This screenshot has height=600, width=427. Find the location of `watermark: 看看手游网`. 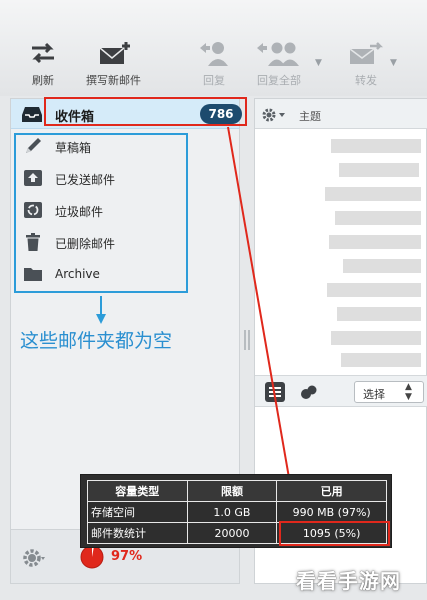

watermark: 看看手游网 is located at coordinates (348, 581).